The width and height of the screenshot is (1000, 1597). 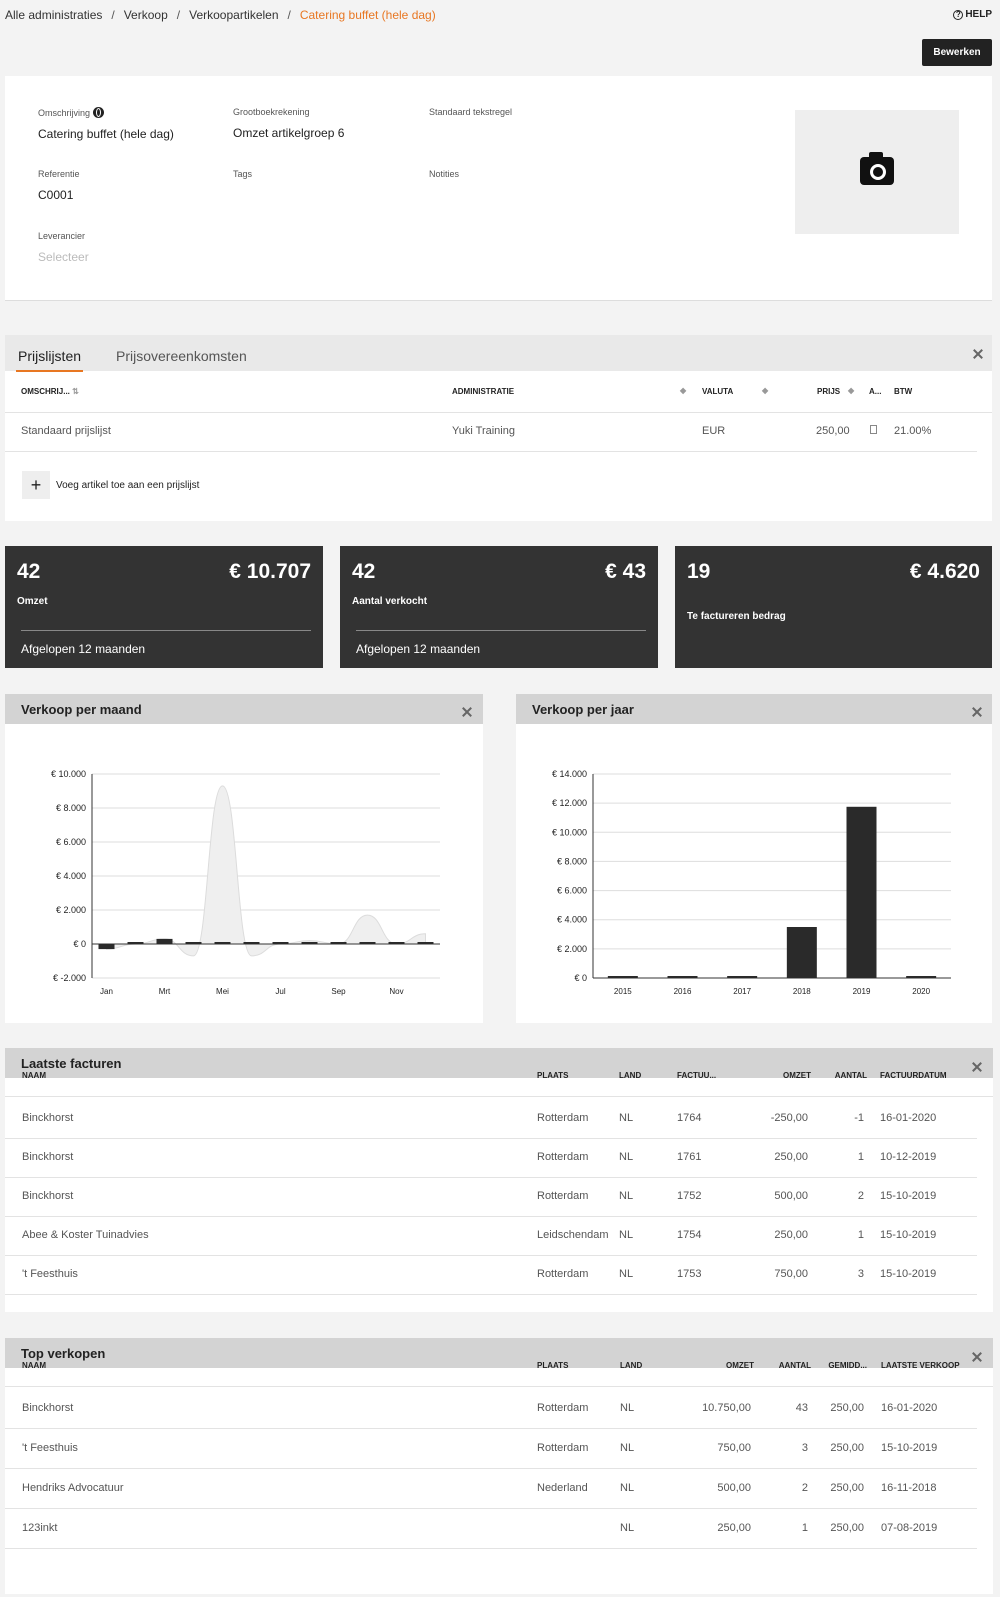 I want to click on top-sales-row-aantal: 1, so click(x=804, y=1528).